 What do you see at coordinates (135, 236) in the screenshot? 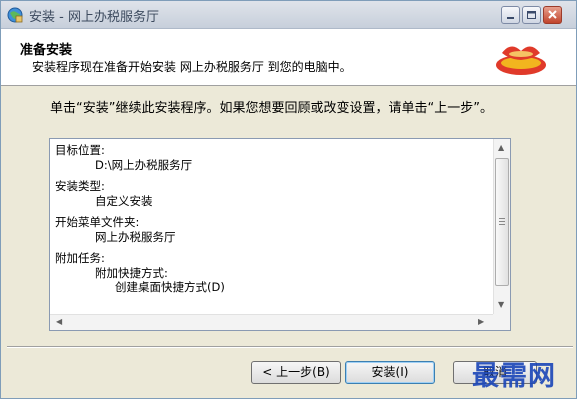
I see `start-menu-value: 网上办税服务厅` at bounding box center [135, 236].